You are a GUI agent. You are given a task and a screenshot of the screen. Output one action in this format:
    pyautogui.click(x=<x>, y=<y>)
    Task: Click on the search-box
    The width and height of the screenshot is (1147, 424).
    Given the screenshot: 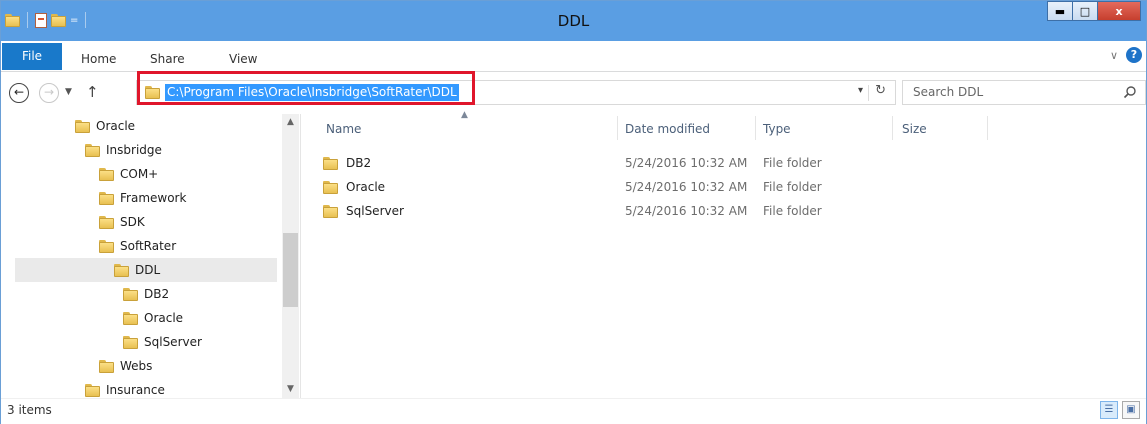 What is the action you would take?
    pyautogui.click(x=1024, y=92)
    